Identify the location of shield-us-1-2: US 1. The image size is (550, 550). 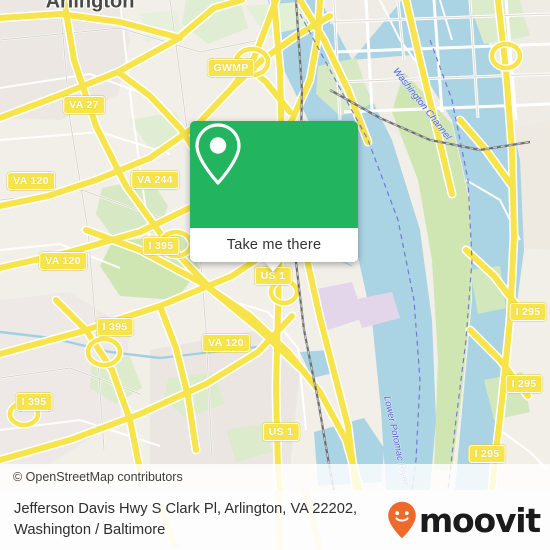
(281, 432).